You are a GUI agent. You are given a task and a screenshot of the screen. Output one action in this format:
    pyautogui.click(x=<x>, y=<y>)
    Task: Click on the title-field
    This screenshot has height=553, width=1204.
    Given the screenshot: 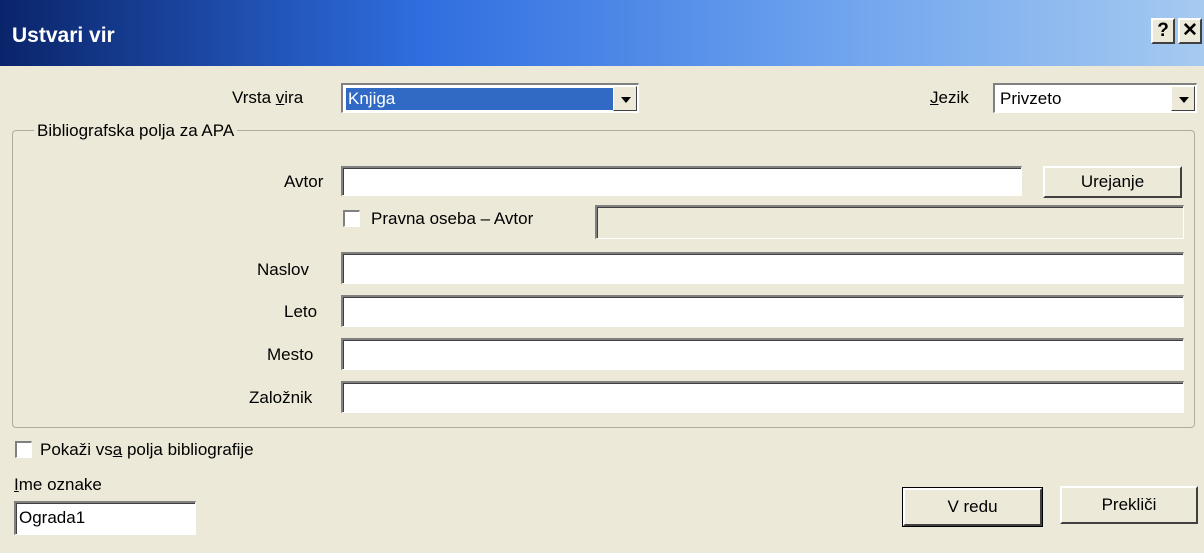 What is the action you would take?
    pyautogui.click(x=762, y=268)
    